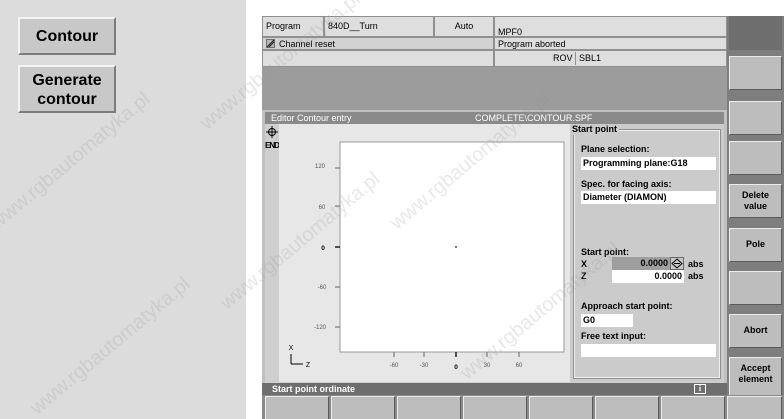 This screenshot has width=784, height=419. Describe the element at coordinates (648, 197) in the screenshot. I see `facing-axis-field: Diameter (DIAMON)` at that location.